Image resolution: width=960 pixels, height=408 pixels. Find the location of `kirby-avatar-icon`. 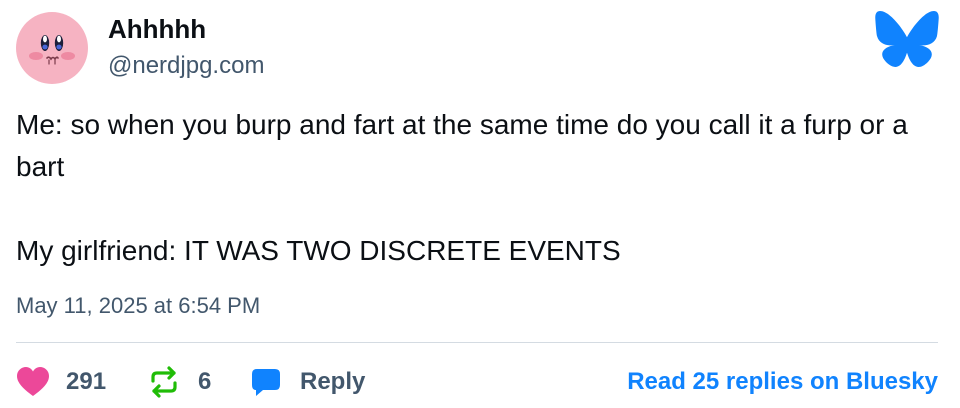

kirby-avatar-icon is located at coordinates (52, 48).